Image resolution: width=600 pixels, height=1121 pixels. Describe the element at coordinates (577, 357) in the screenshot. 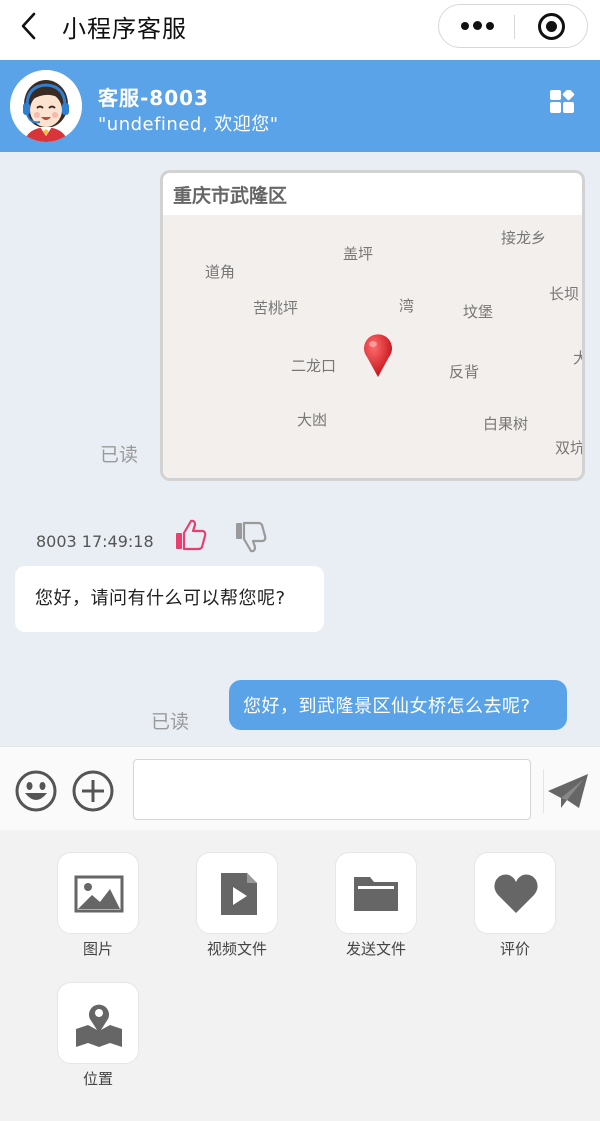

I see `map-place-label: 大` at that location.